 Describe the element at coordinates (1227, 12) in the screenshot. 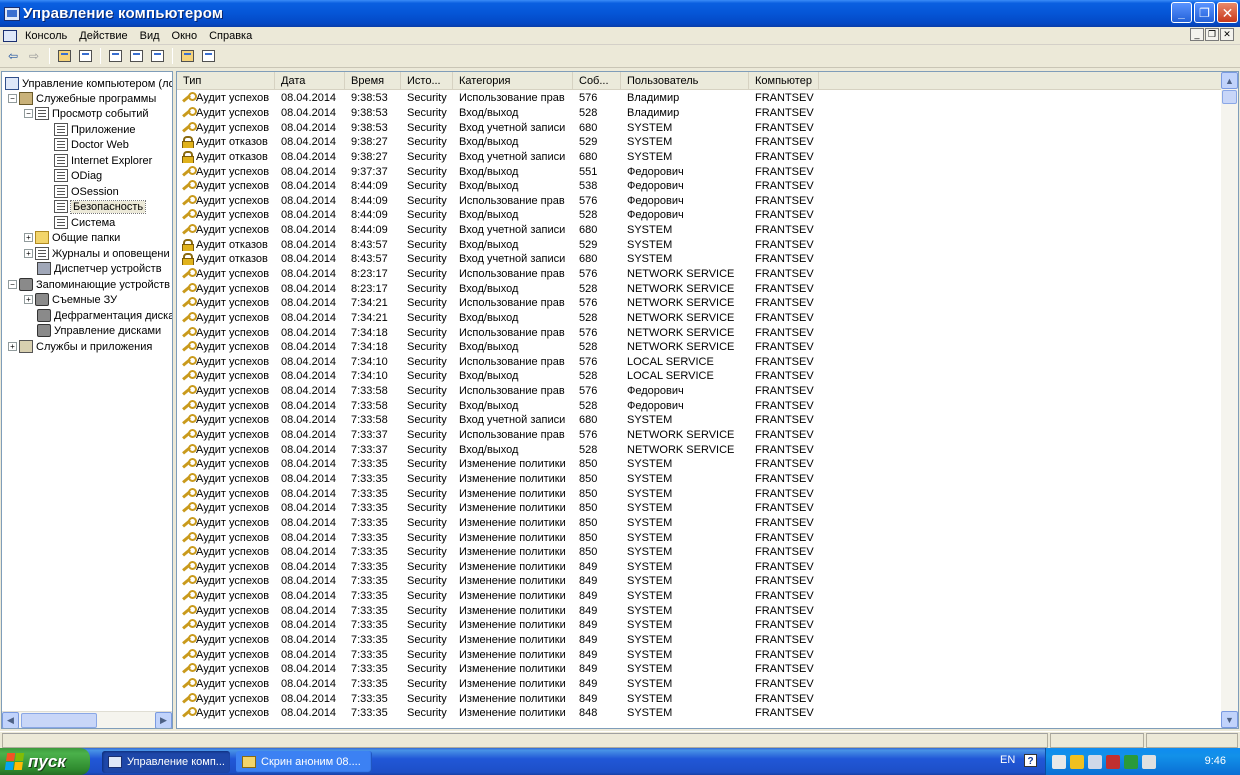

I see `close-button: ✕` at that location.